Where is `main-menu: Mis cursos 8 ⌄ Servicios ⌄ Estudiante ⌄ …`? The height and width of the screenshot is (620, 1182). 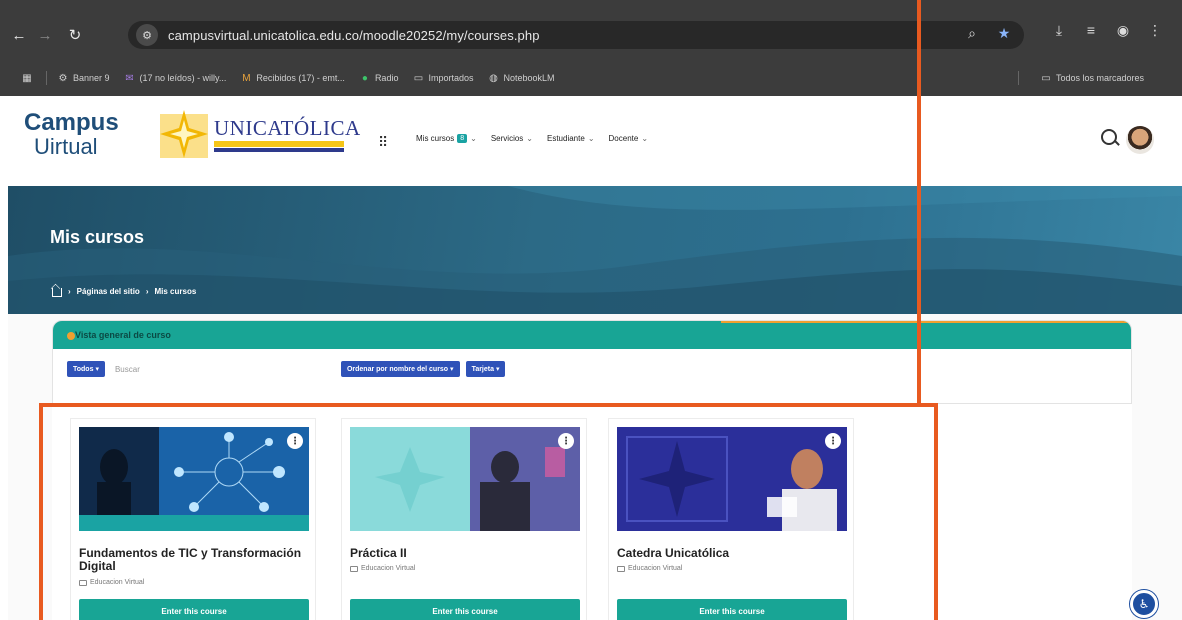 main-menu: Mis cursos 8 ⌄ Servicios ⌄ Estudiante ⌄ … is located at coordinates (532, 138).